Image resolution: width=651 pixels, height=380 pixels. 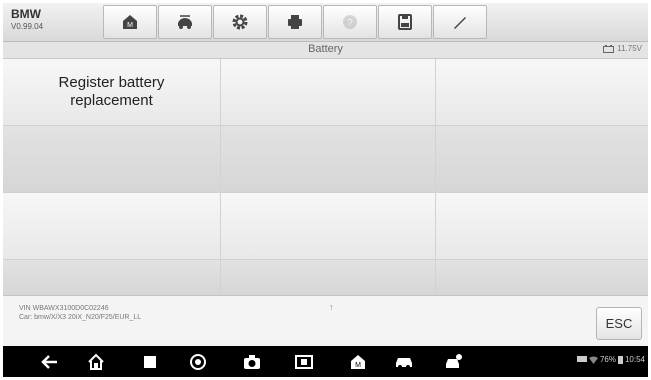 I want to click on browser-icon, so click(x=198, y=362).